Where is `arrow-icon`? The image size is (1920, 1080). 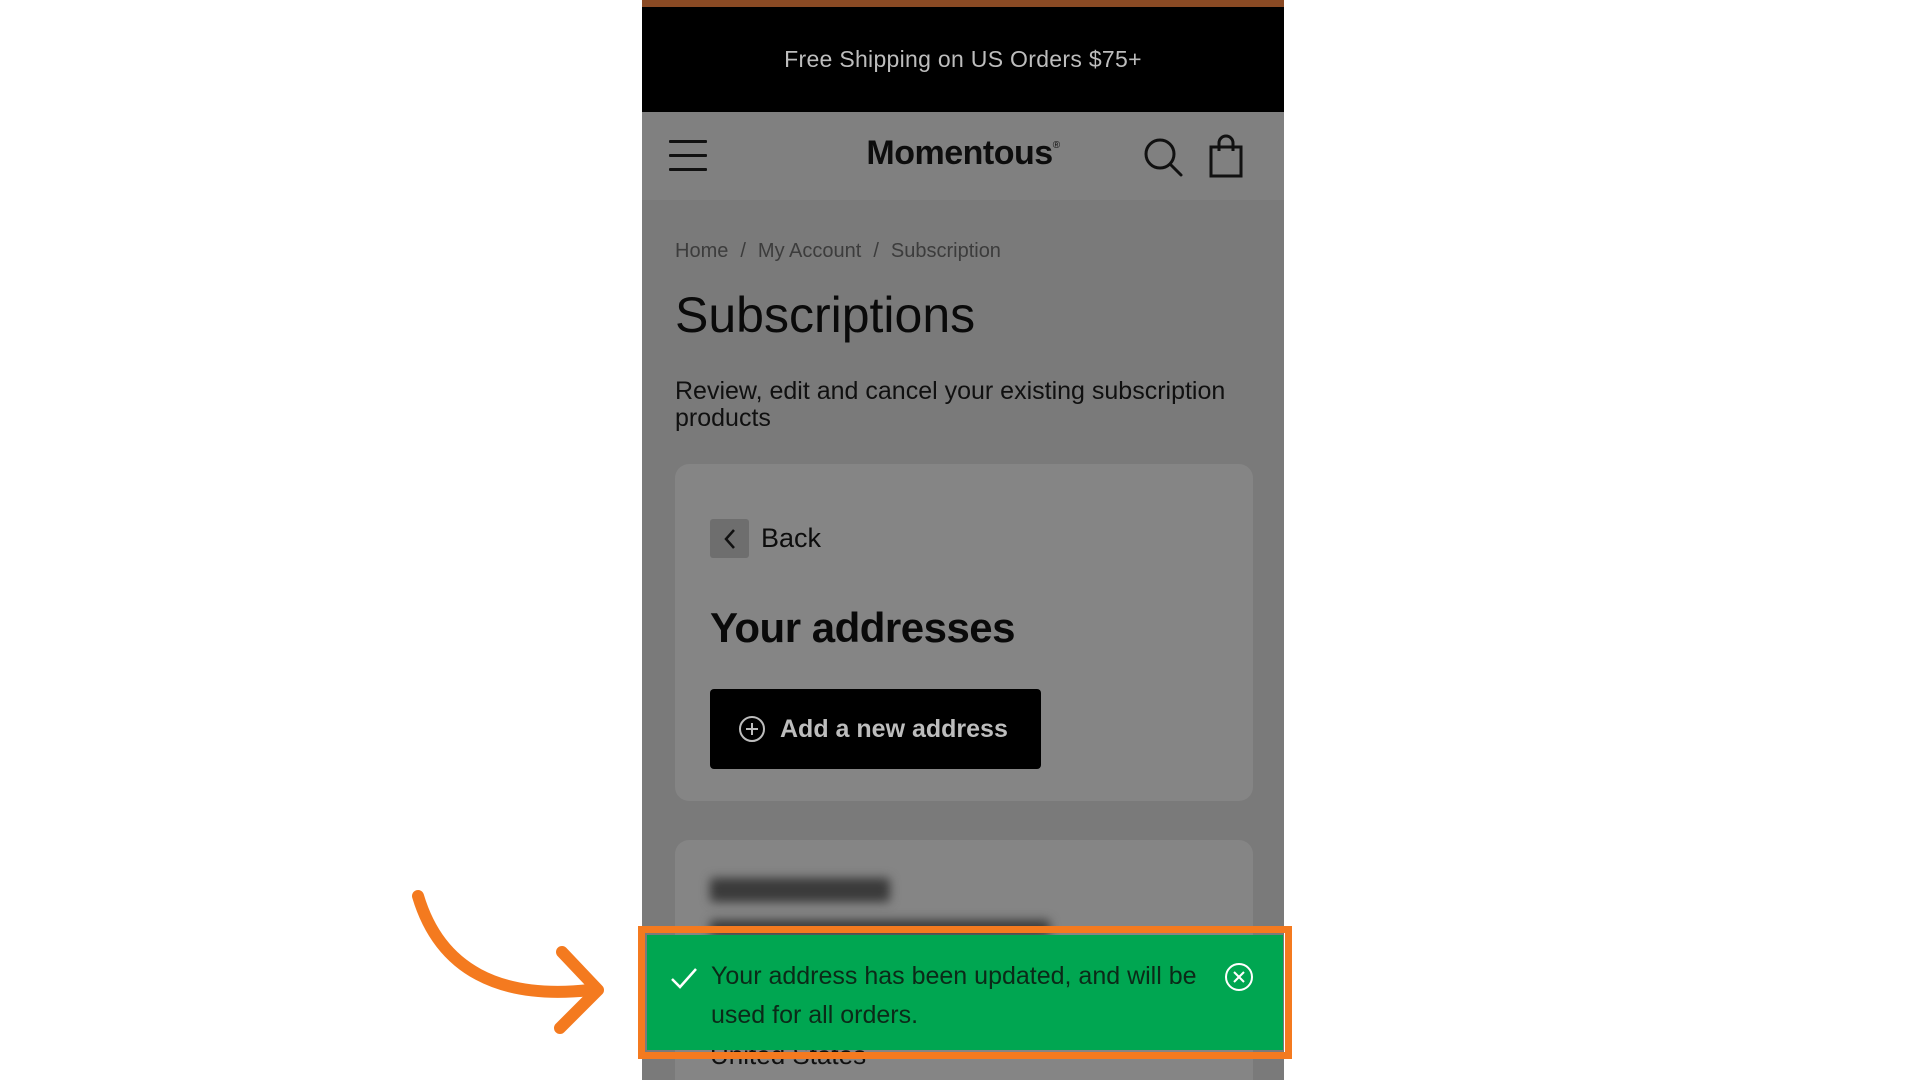
arrow-icon is located at coordinates (508, 962).